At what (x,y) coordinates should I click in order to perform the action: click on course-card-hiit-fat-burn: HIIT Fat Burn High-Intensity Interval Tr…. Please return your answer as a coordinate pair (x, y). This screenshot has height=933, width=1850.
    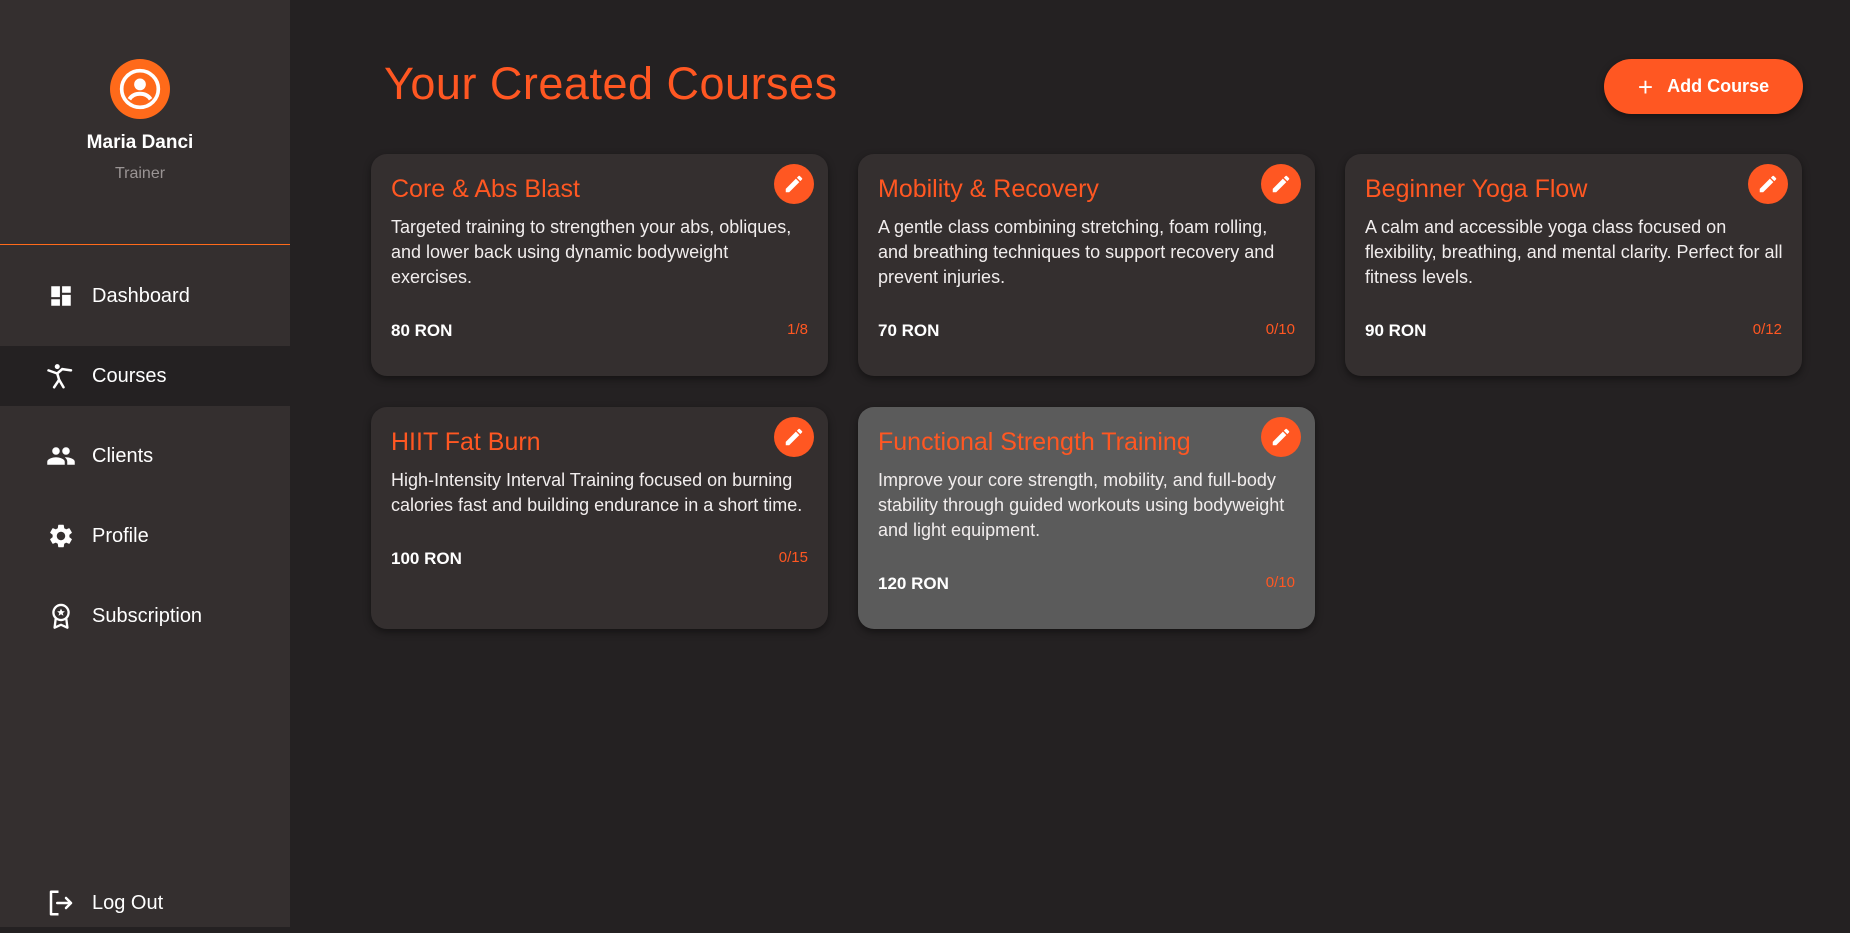
    Looking at the image, I should click on (599, 518).